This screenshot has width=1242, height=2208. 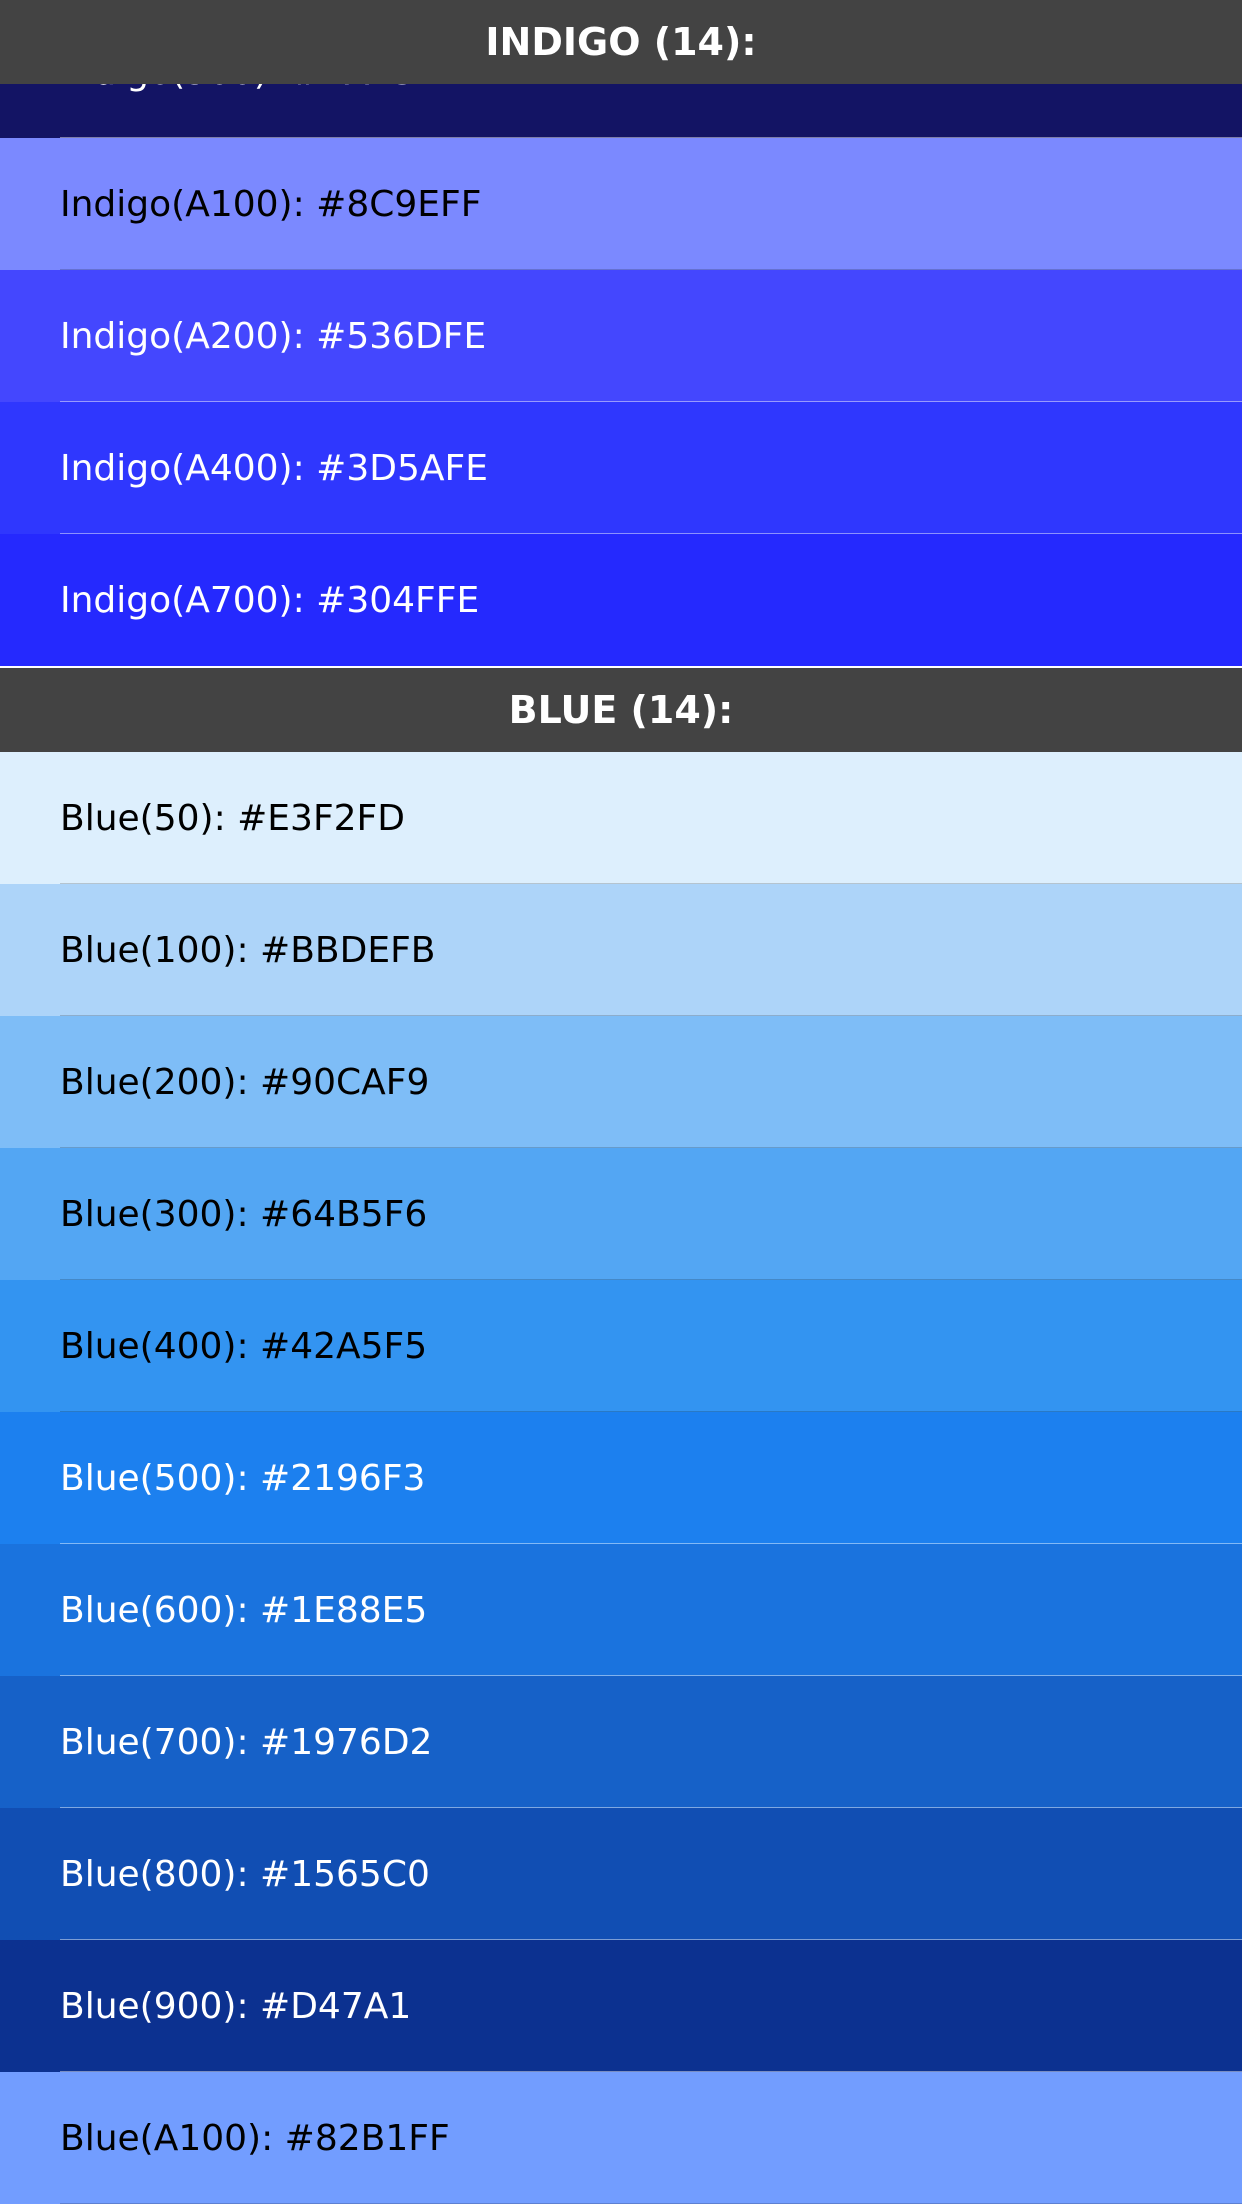 I want to click on color-label: Blue(900): #D47A1, so click(x=236, y=2006).